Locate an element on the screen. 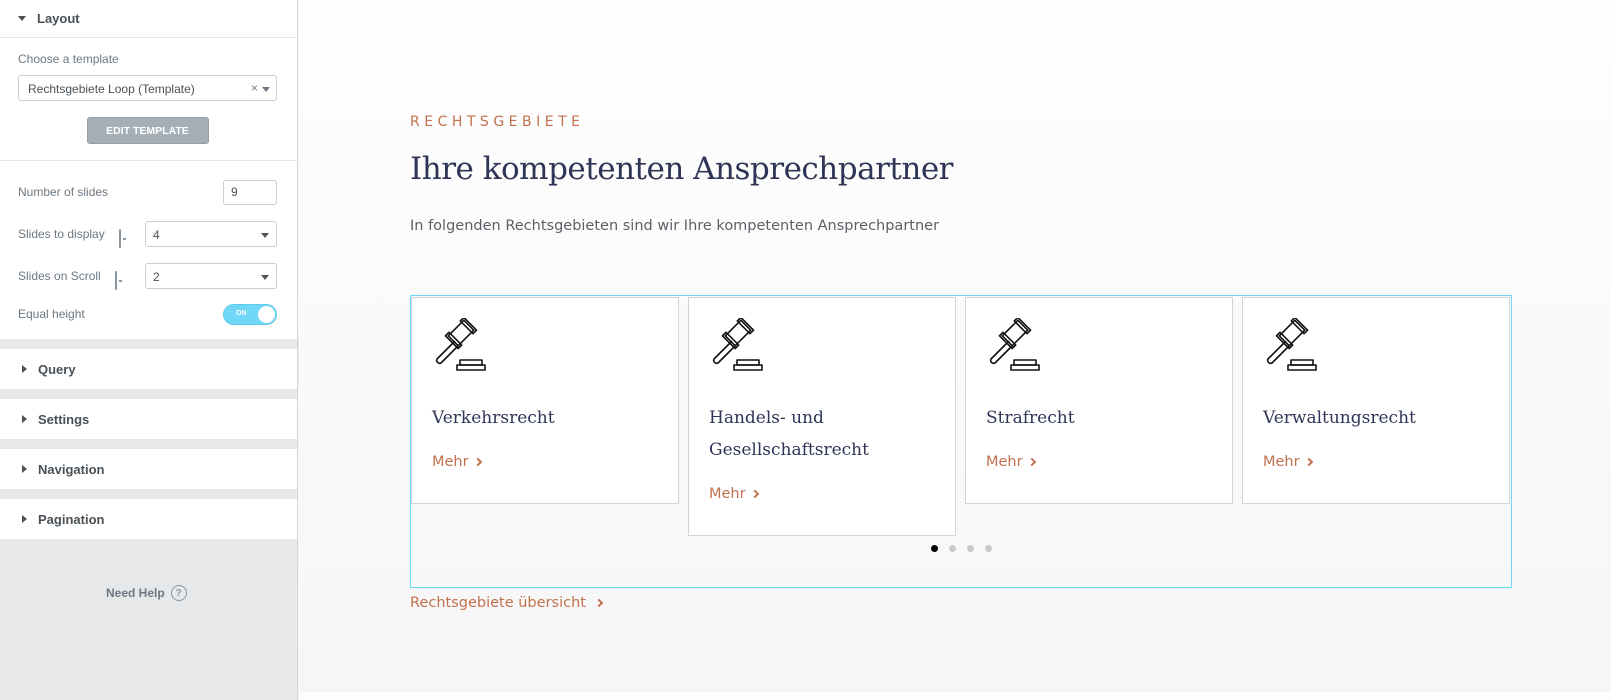 The height and width of the screenshot is (700, 1611). pagination-section-title: Pagination is located at coordinates (71, 519).